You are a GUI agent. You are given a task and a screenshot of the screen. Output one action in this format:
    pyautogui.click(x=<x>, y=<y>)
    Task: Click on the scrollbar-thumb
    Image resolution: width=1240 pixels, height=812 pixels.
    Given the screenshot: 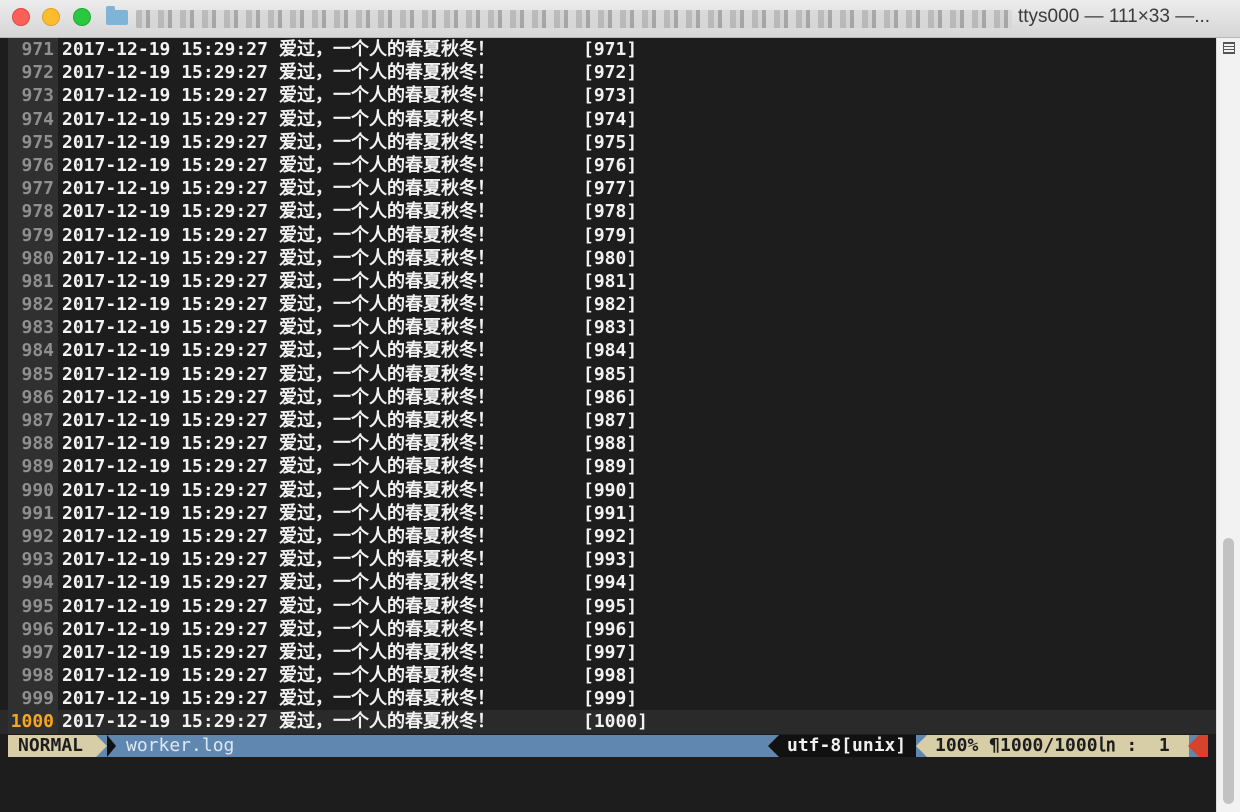 What is the action you would take?
    pyautogui.click(x=1228, y=671)
    